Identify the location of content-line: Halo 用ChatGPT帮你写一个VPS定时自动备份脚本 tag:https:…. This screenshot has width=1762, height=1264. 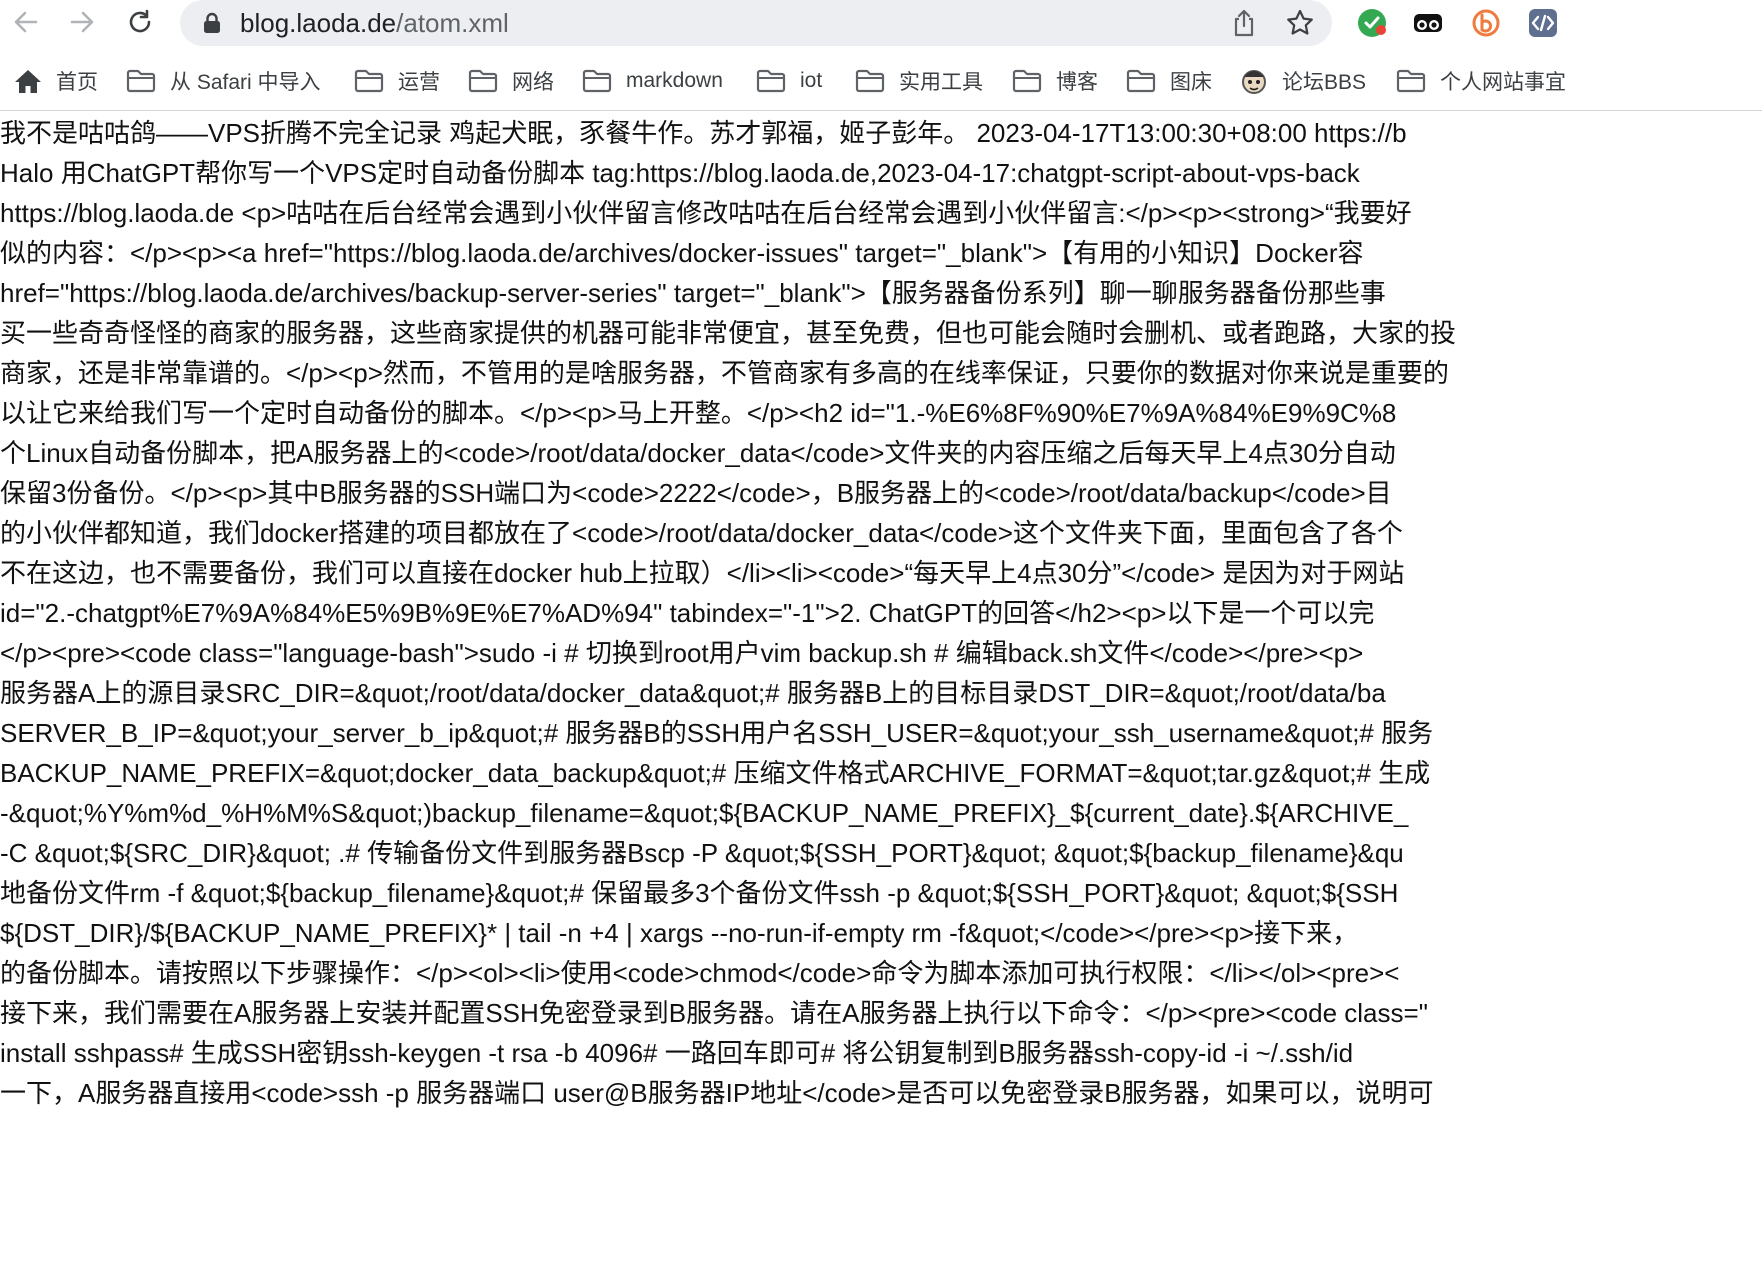
(680, 173).